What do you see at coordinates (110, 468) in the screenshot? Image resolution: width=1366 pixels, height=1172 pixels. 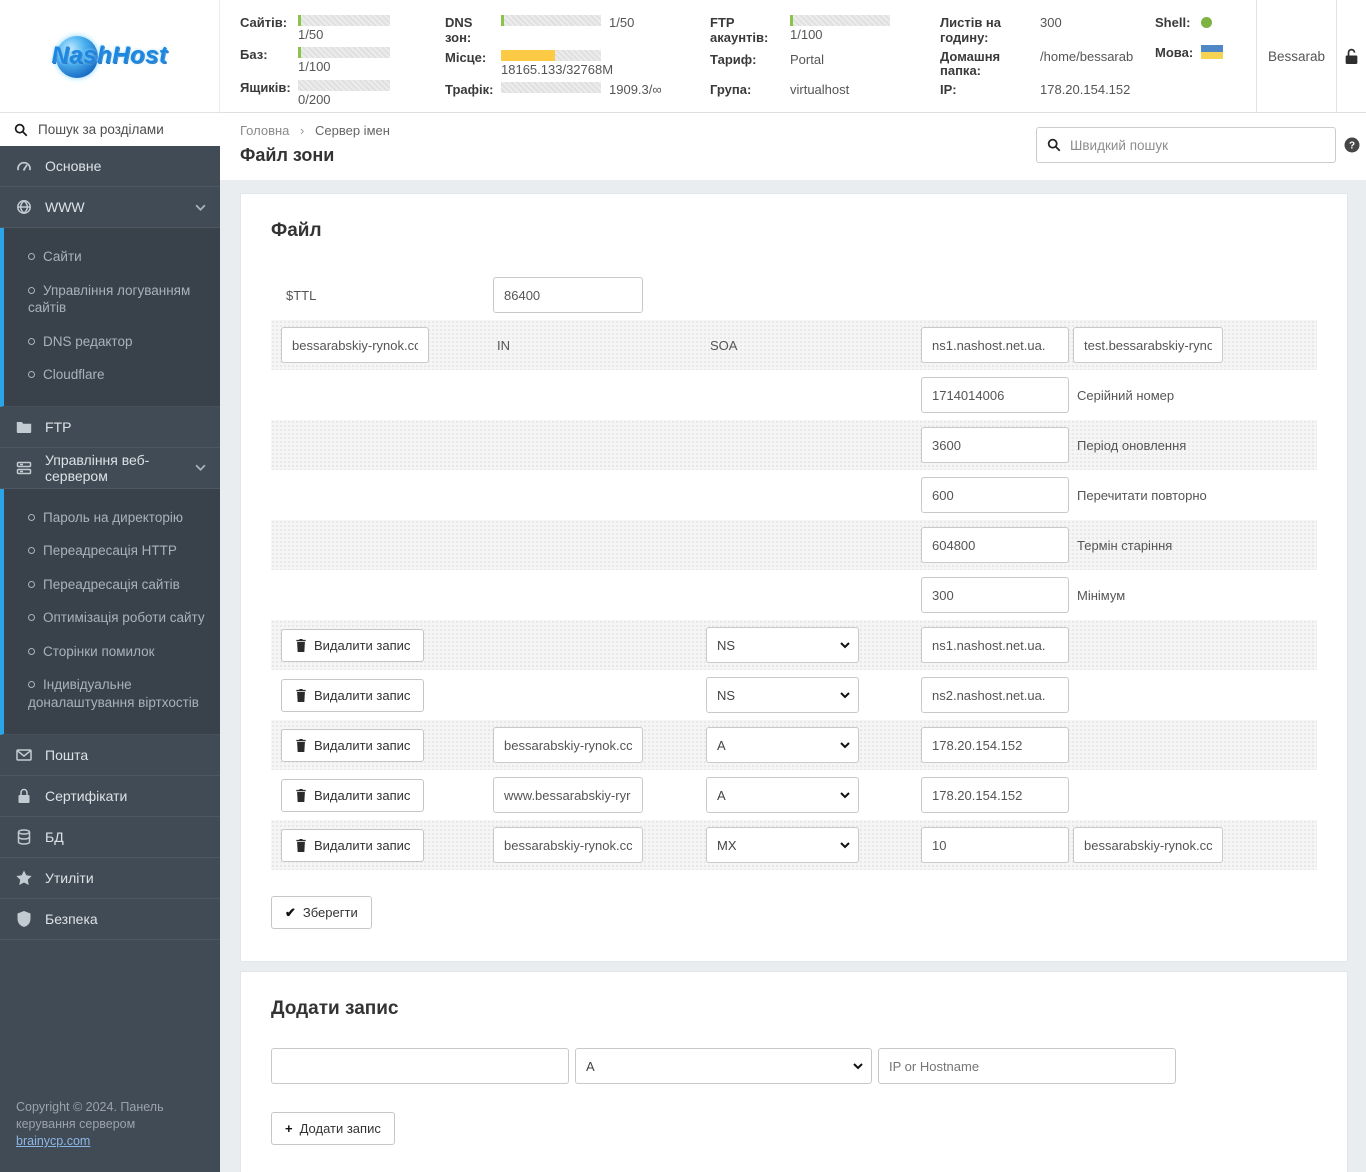 I see `sidebar-item-webserver: Управління веб-сервером` at bounding box center [110, 468].